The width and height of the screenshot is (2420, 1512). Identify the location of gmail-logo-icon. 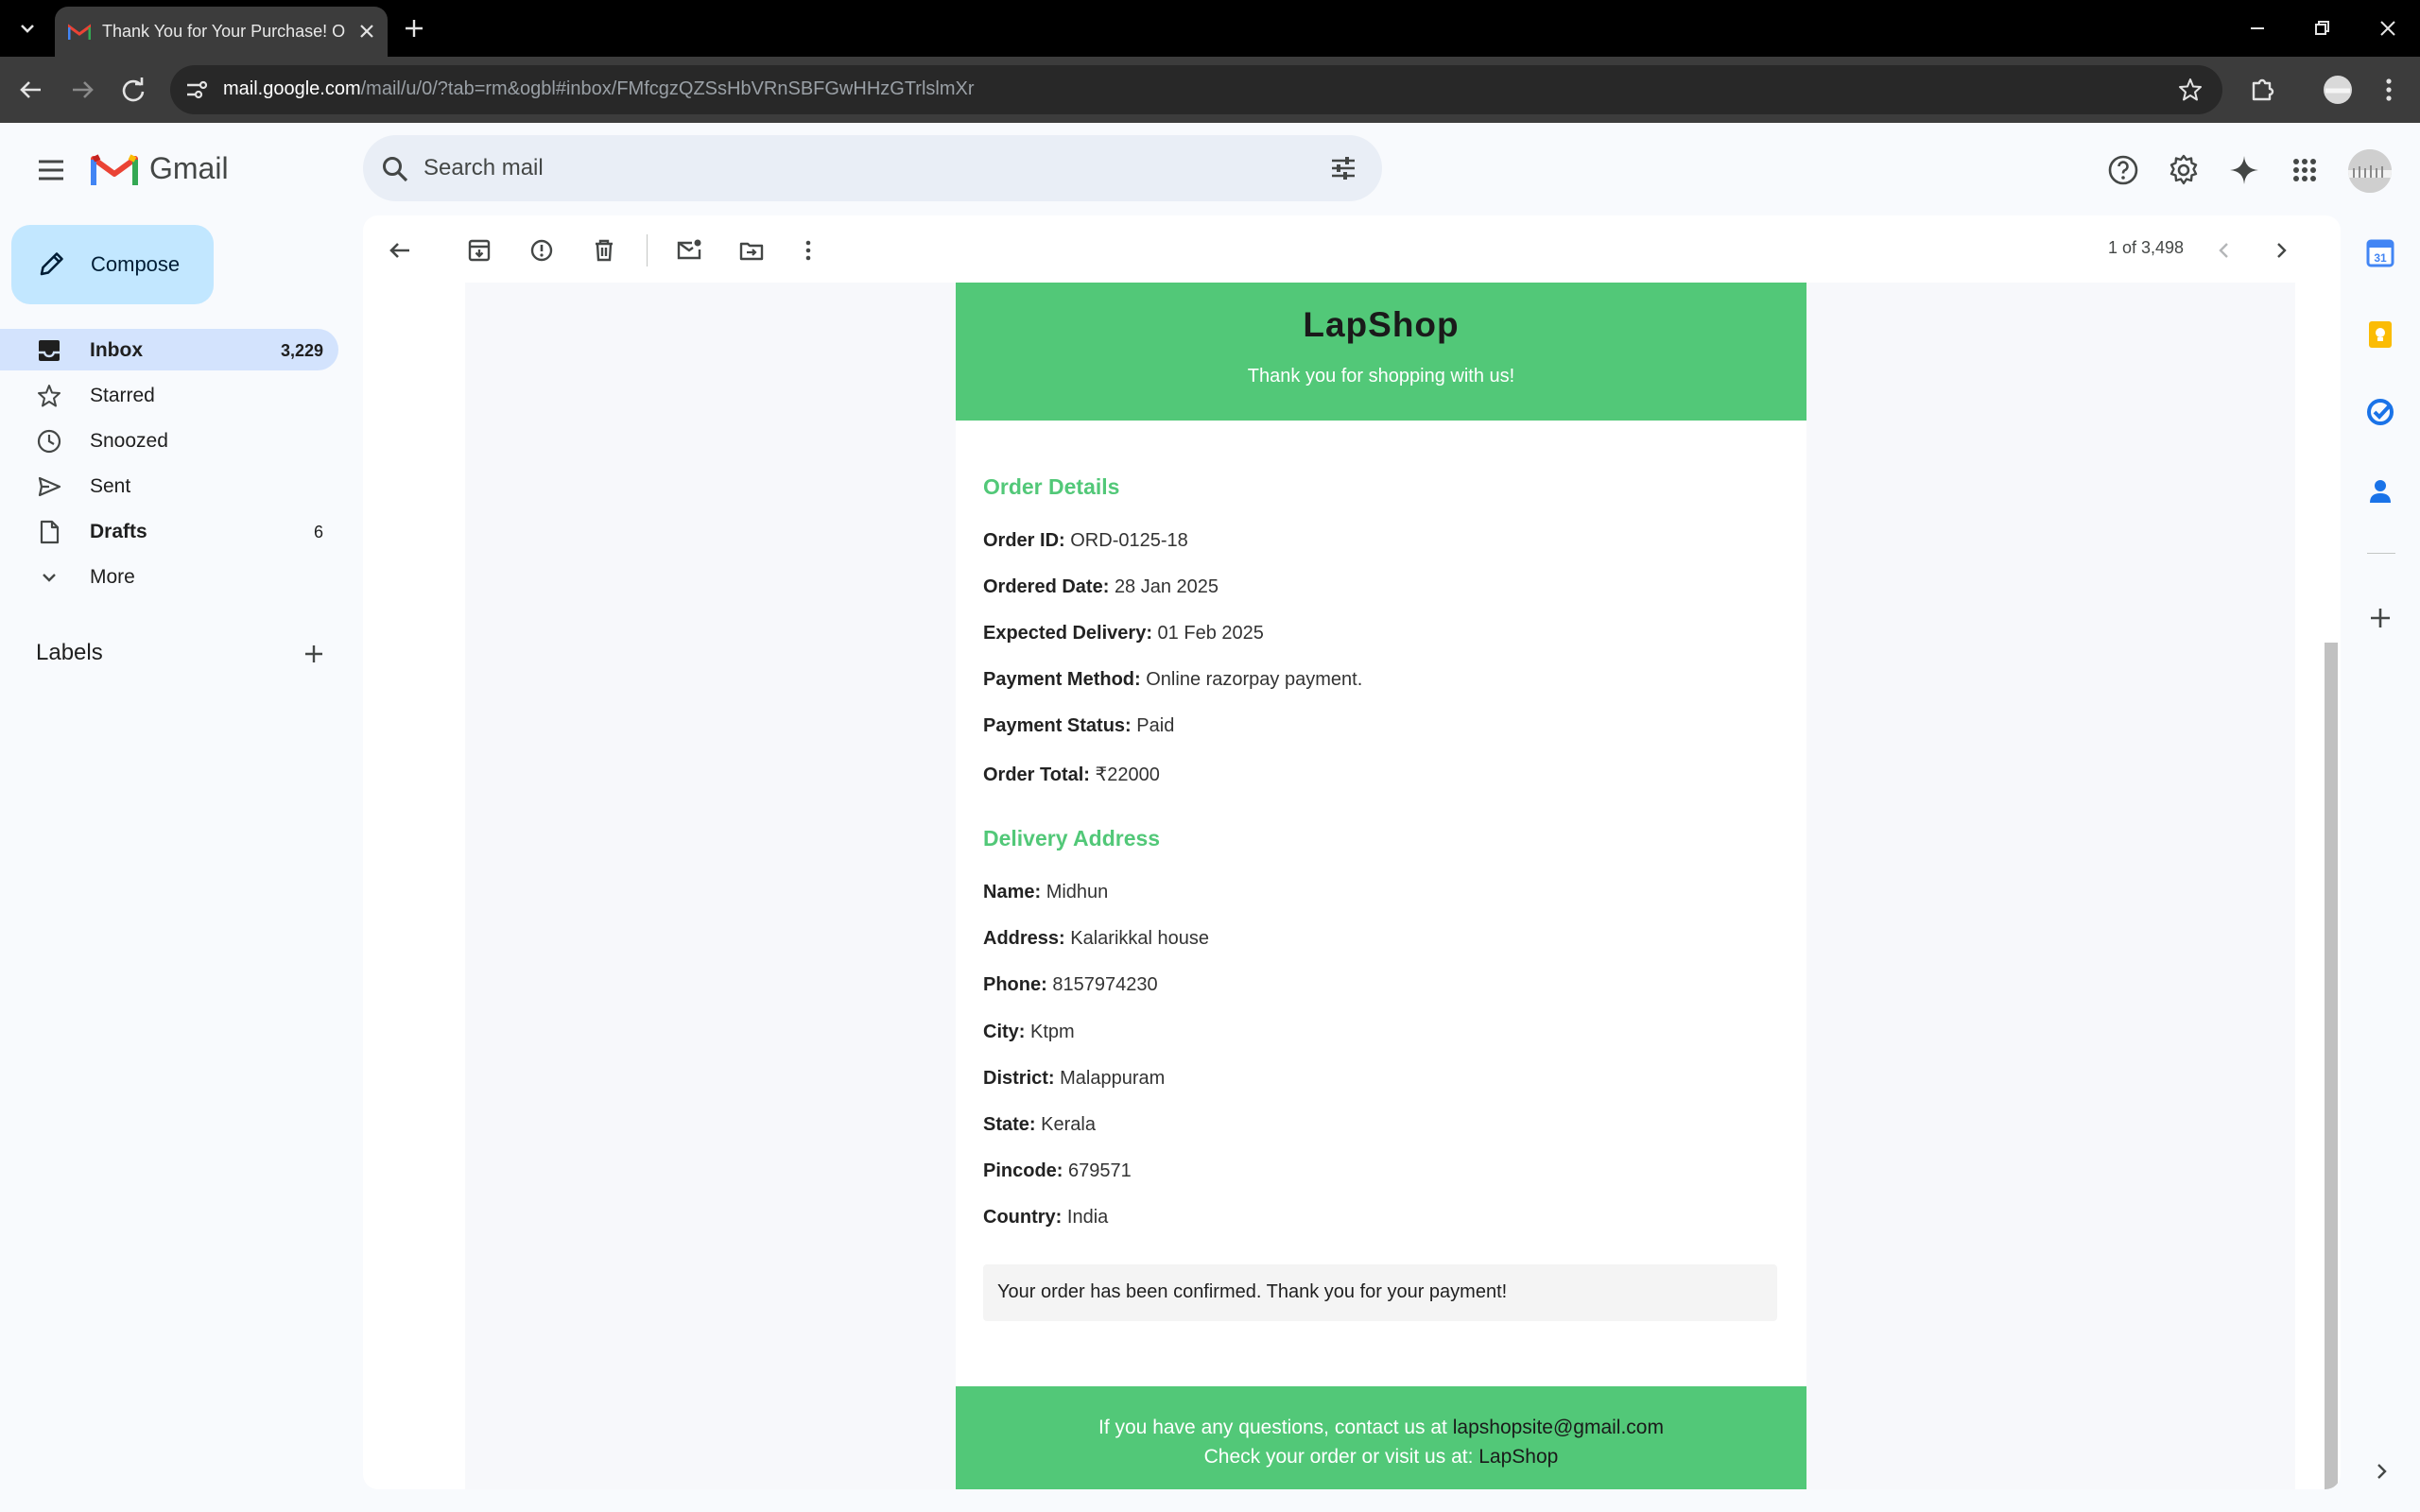
(115, 169).